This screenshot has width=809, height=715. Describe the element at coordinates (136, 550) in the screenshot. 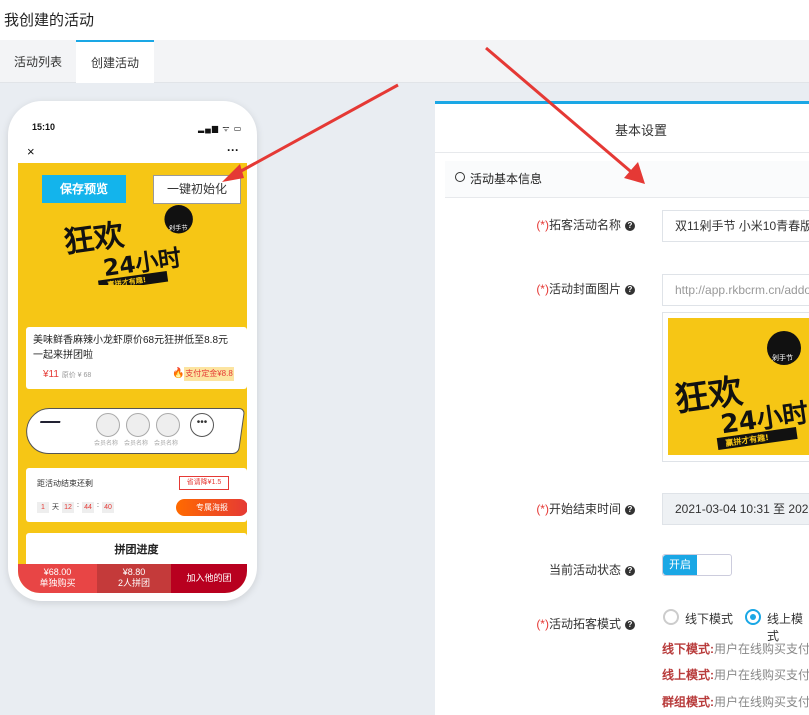

I see `progress-title: 拼团进度` at that location.